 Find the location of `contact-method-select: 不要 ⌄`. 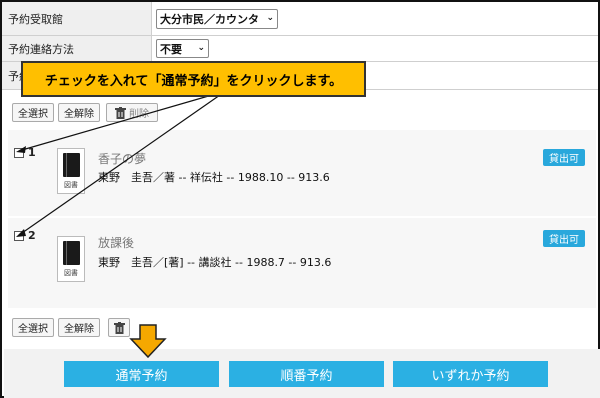

contact-method-select: 不要 ⌄ is located at coordinates (182, 48).